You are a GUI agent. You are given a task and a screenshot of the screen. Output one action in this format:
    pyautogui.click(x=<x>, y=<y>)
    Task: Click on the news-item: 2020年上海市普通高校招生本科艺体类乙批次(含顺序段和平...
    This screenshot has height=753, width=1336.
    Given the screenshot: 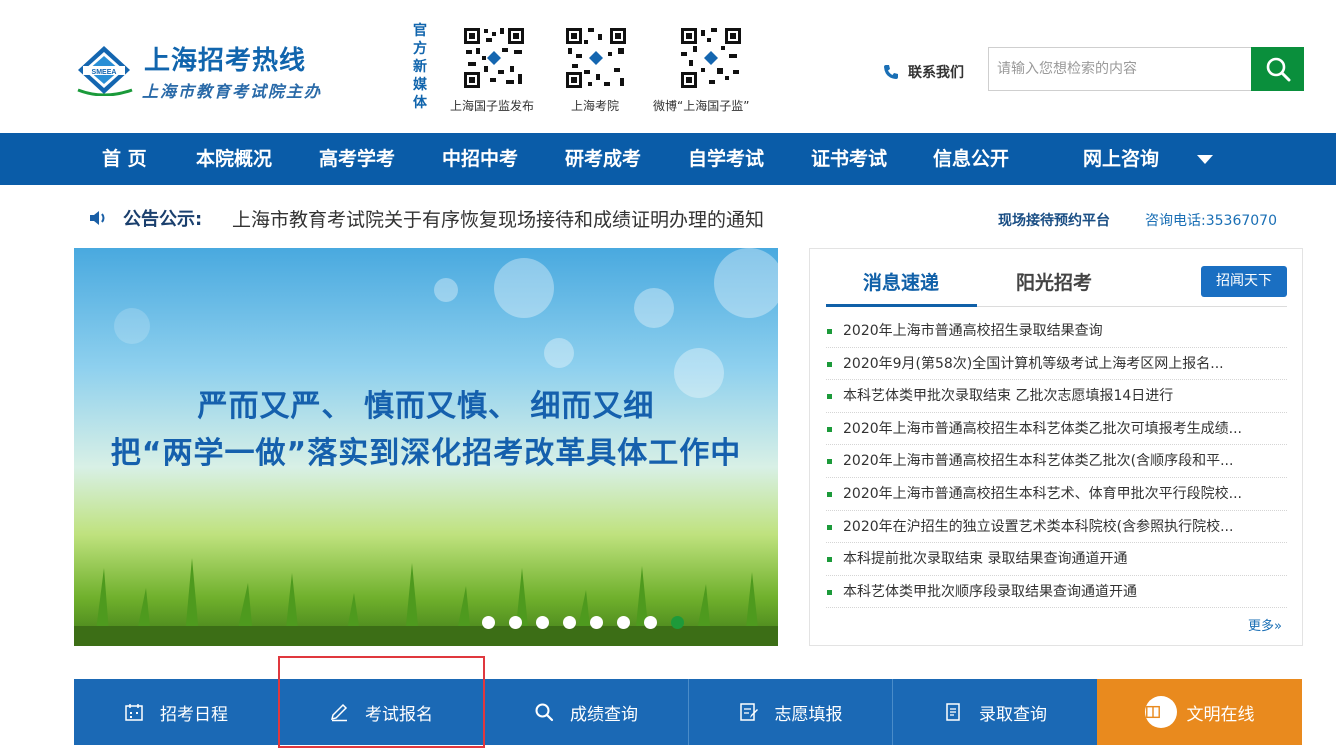 What is the action you would take?
    pyautogui.click(x=1056, y=461)
    